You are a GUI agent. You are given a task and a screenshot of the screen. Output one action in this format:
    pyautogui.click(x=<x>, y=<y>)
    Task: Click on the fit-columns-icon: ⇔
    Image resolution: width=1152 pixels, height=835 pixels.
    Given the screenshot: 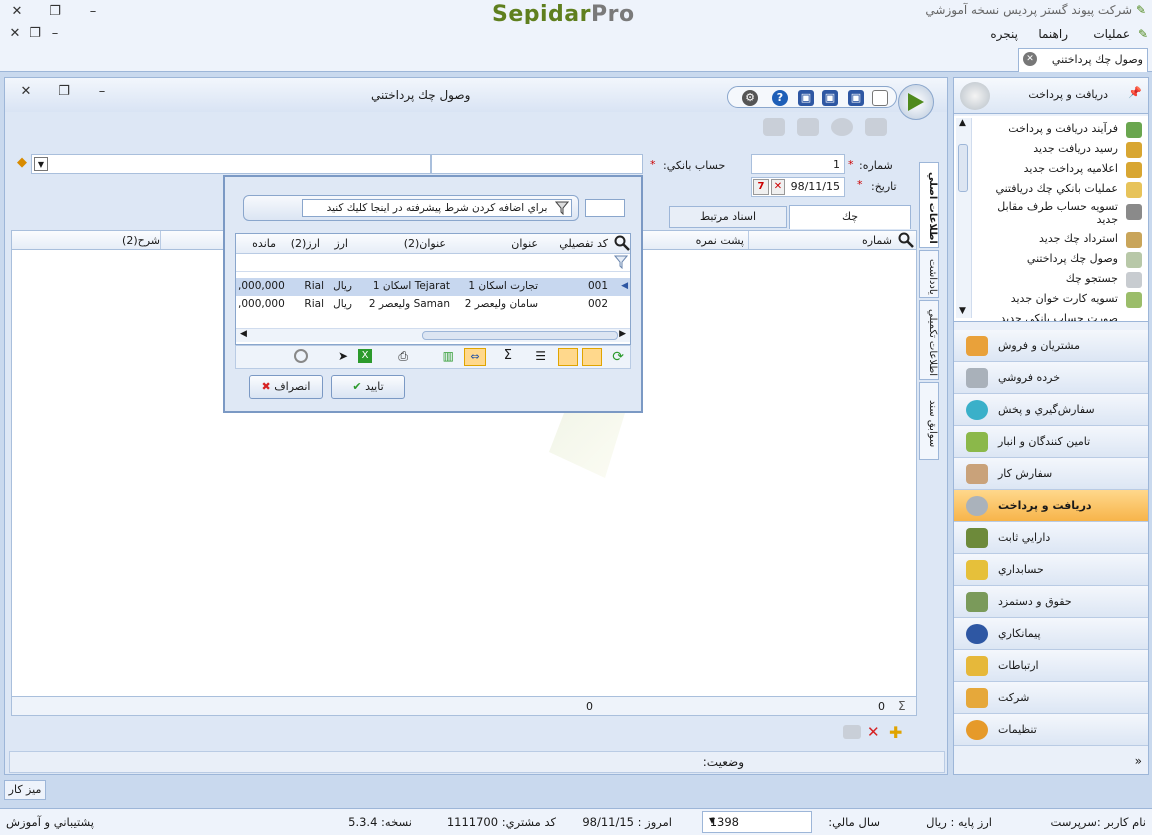 What is the action you would take?
    pyautogui.click(x=475, y=357)
    